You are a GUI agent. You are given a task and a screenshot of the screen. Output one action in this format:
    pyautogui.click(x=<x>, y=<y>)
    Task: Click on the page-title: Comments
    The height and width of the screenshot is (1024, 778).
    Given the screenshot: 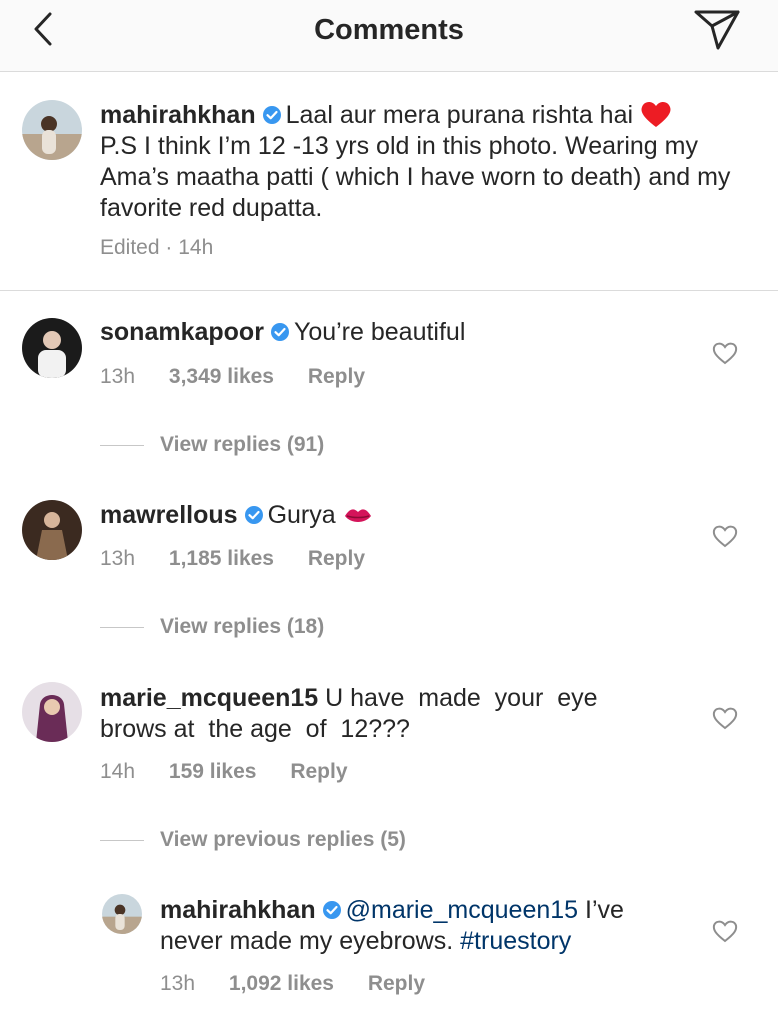 What is the action you would take?
    pyautogui.click(x=389, y=30)
    